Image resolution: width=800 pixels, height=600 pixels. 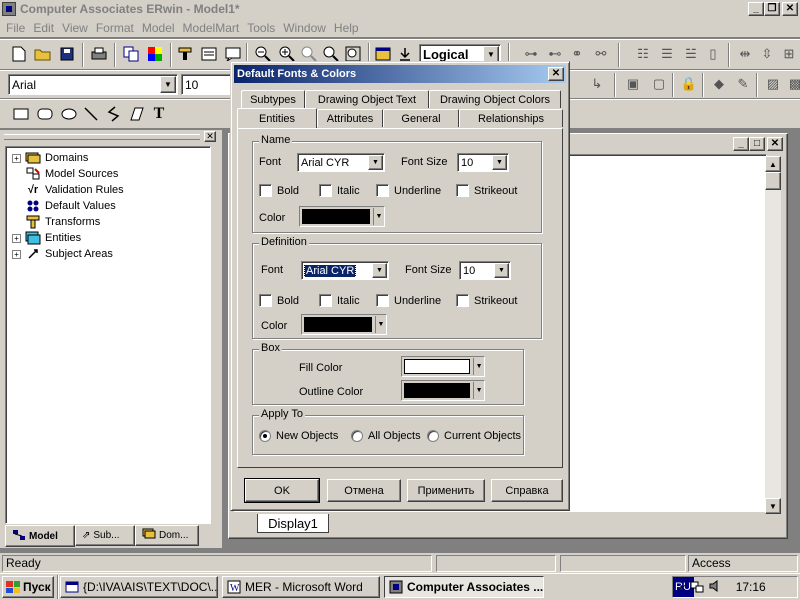 I want to click on ok-button: OK, so click(x=282, y=490).